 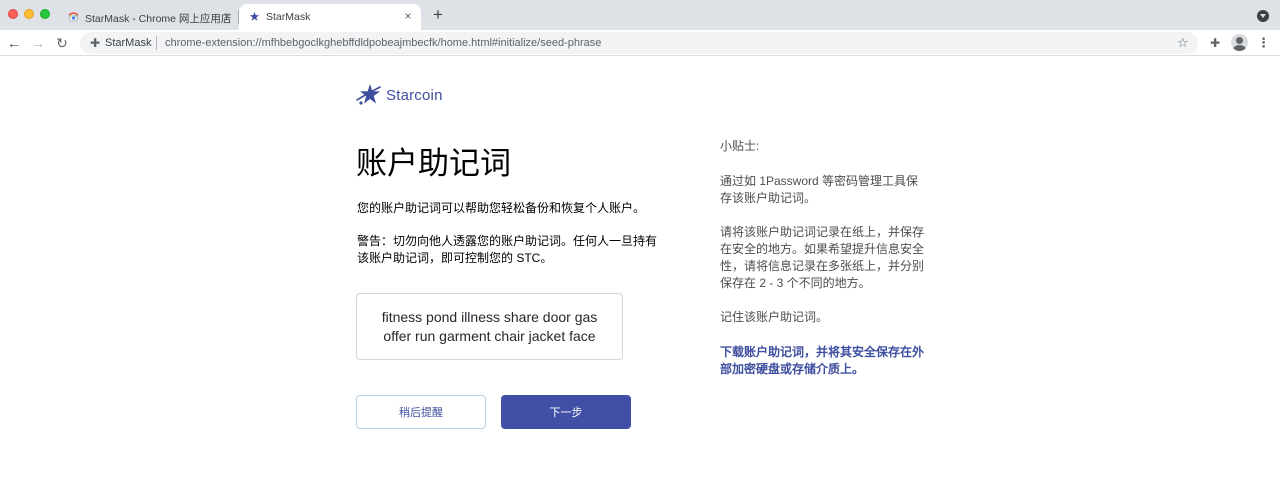 I want to click on chrome-web-store-icon, so click(x=73, y=16).